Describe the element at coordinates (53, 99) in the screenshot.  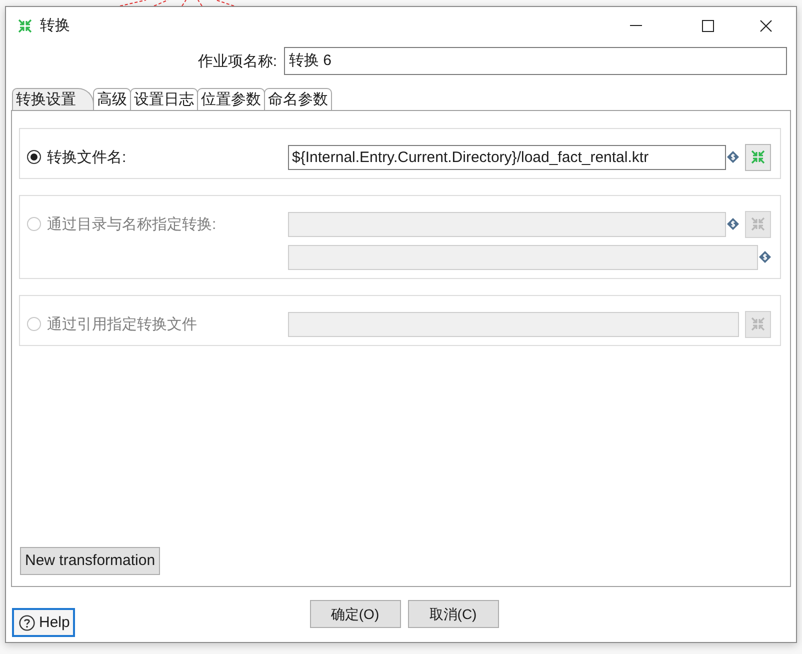
I see `tab: 转换设置` at that location.